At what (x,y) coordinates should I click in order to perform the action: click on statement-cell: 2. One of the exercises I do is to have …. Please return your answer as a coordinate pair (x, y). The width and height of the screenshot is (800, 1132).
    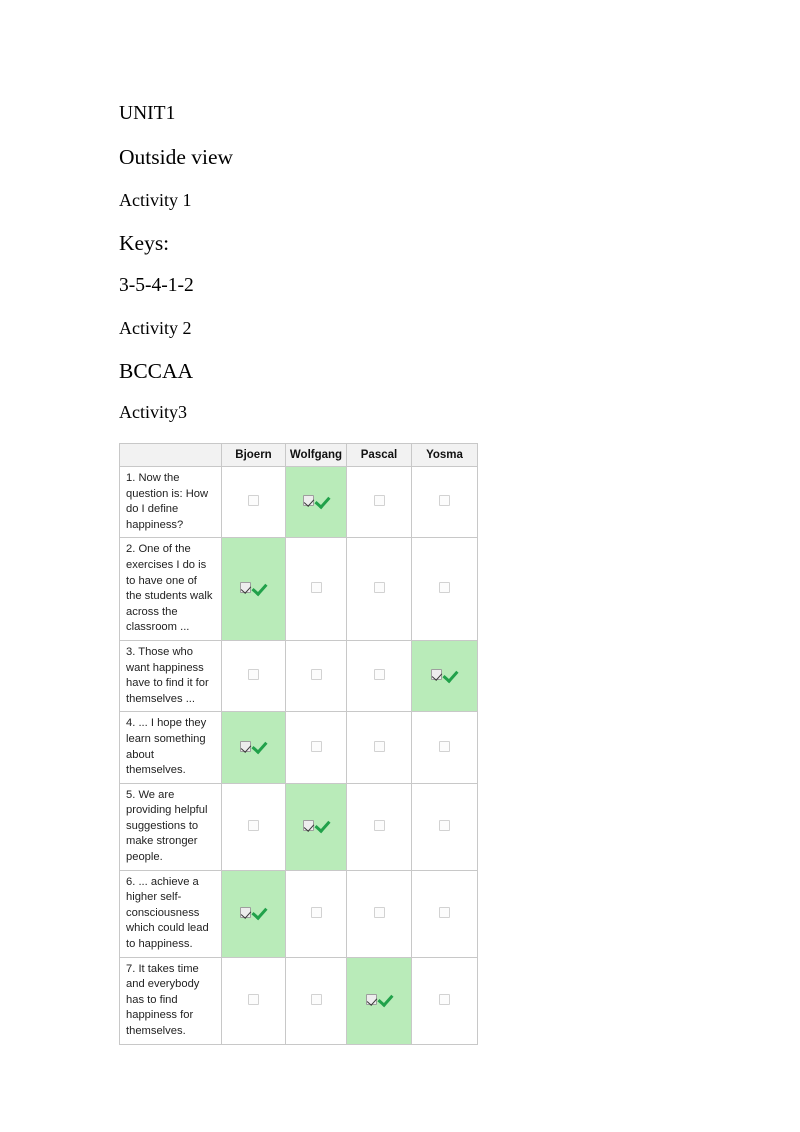
    Looking at the image, I should click on (170, 589).